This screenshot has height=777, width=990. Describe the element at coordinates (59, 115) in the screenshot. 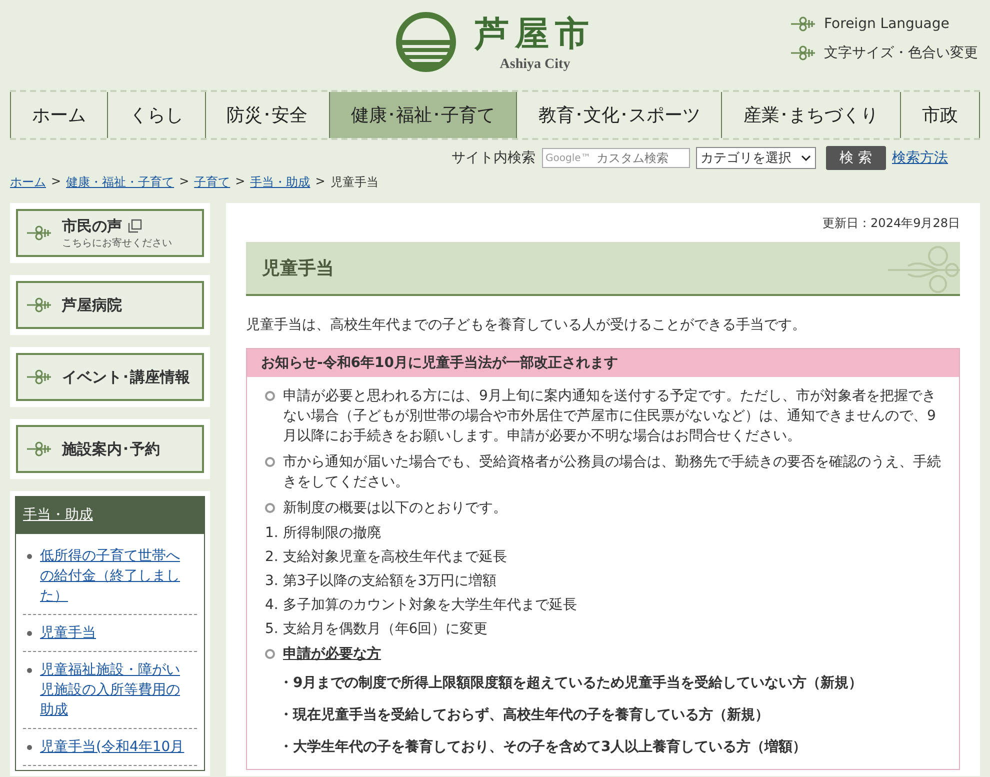

I see `nav-tab: ホーム` at that location.